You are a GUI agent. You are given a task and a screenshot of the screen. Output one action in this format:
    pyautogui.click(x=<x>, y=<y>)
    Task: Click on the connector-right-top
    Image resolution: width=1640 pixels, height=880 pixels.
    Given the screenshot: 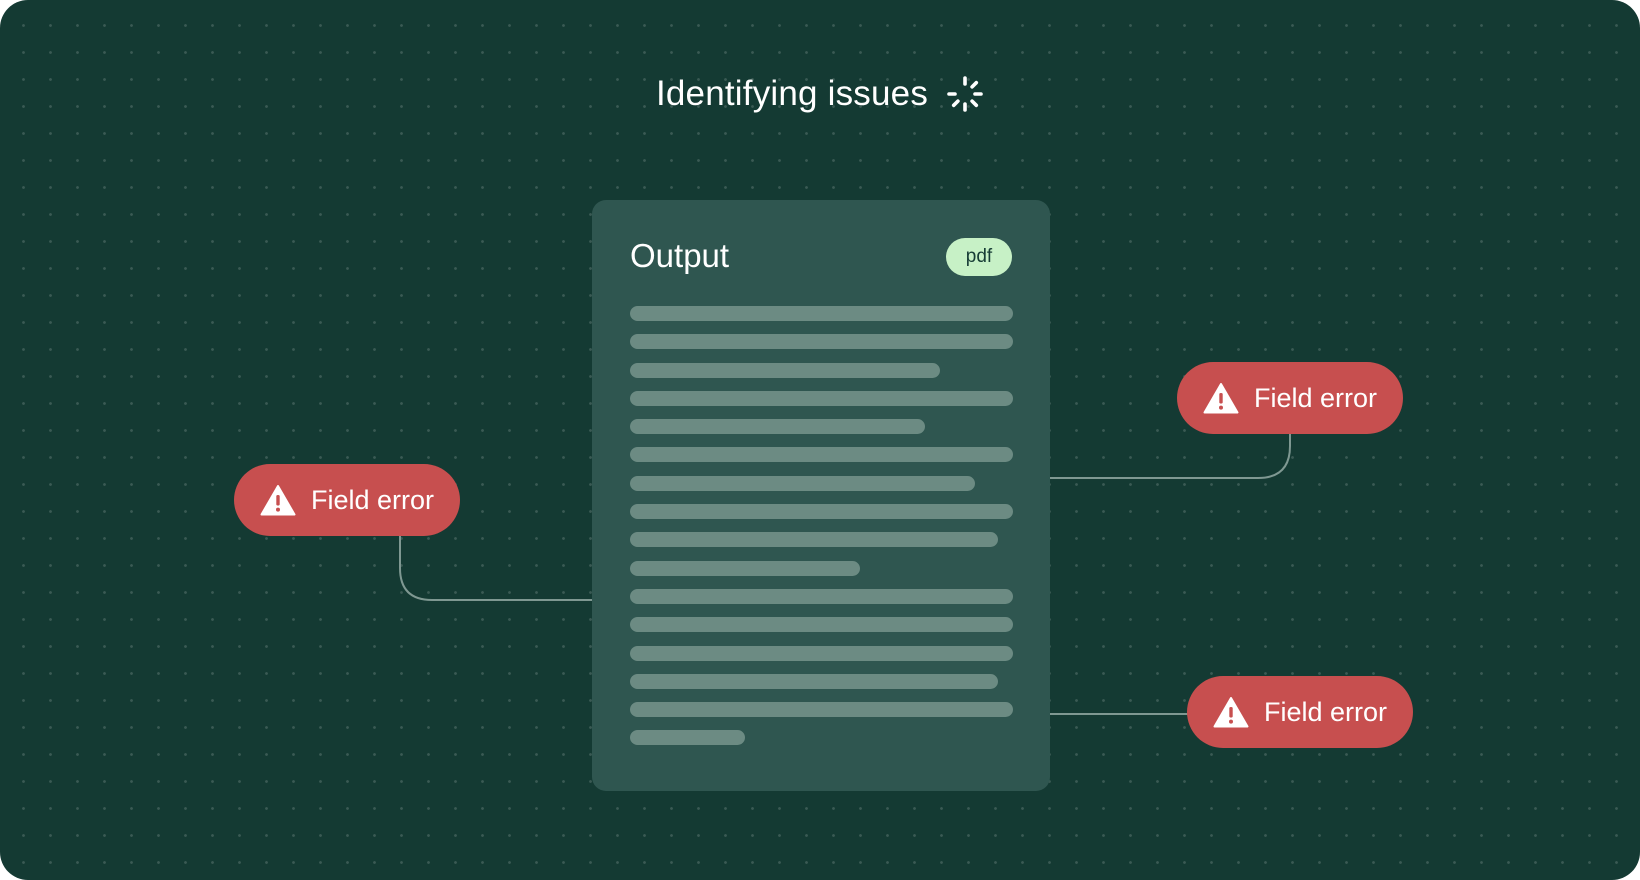 What is the action you would take?
    pyautogui.click(x=1170, y=456)
    